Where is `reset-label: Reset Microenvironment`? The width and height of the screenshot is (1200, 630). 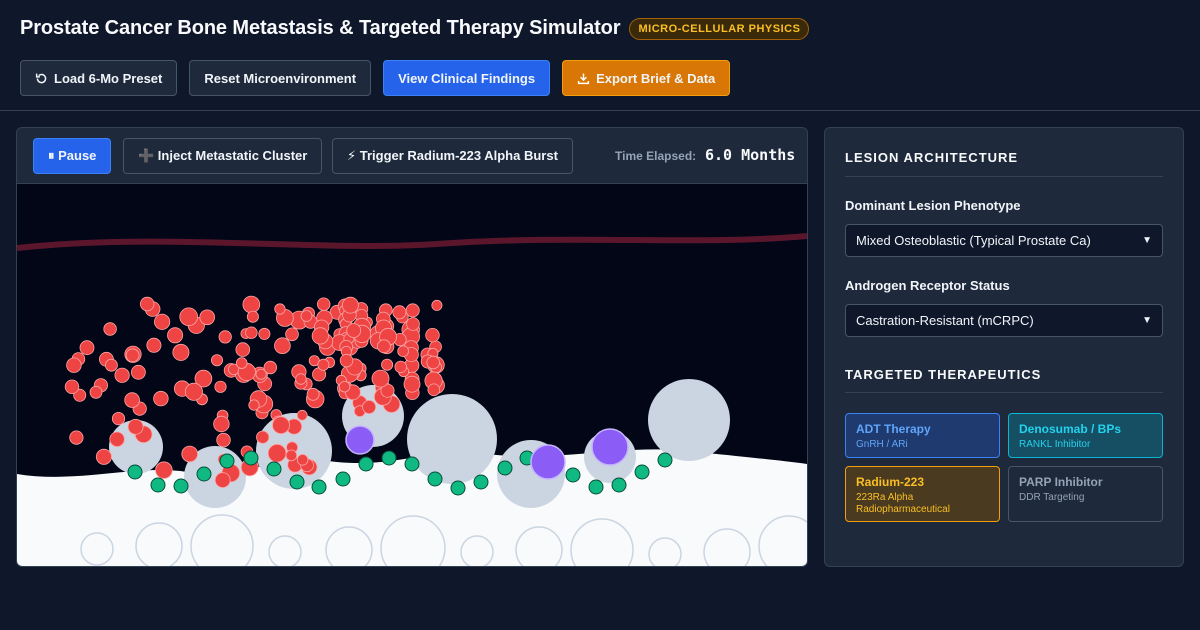 reset-label: Reset Microenvironment is located at coordinates (280, 78).